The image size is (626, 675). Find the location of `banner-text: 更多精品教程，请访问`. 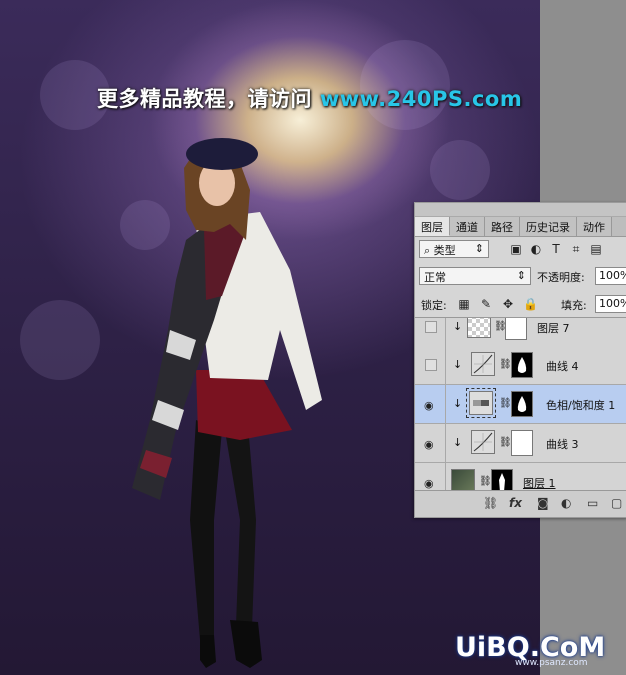

banner-text: 更多精品教程，请访问 is located at coordinates (204, 99).